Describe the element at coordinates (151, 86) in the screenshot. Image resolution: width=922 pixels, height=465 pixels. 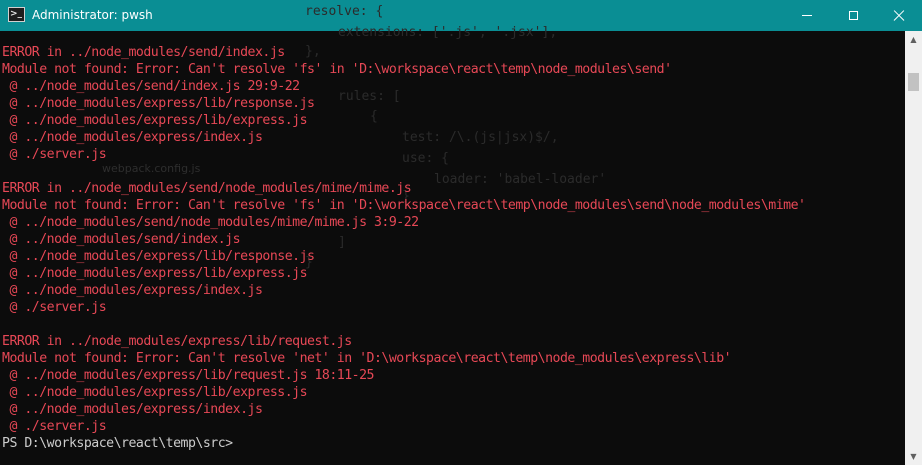
I see `error-line: @ ../node_modules/send/index.js 29:9-22` at that location.